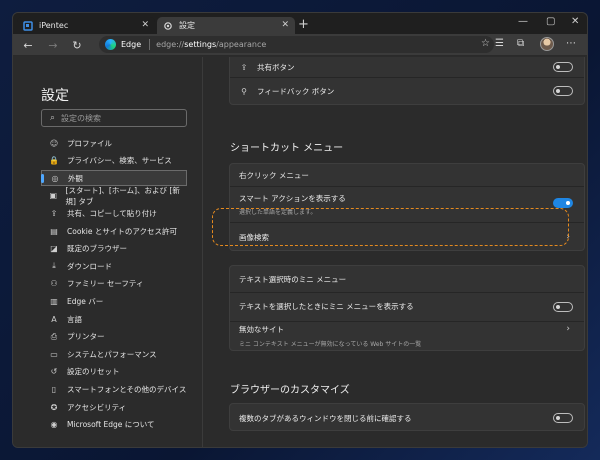 This screenshot has width=600, height=460. I want to click on sidebar-item-label: システムとパフォーマンス, so click(112, 354).